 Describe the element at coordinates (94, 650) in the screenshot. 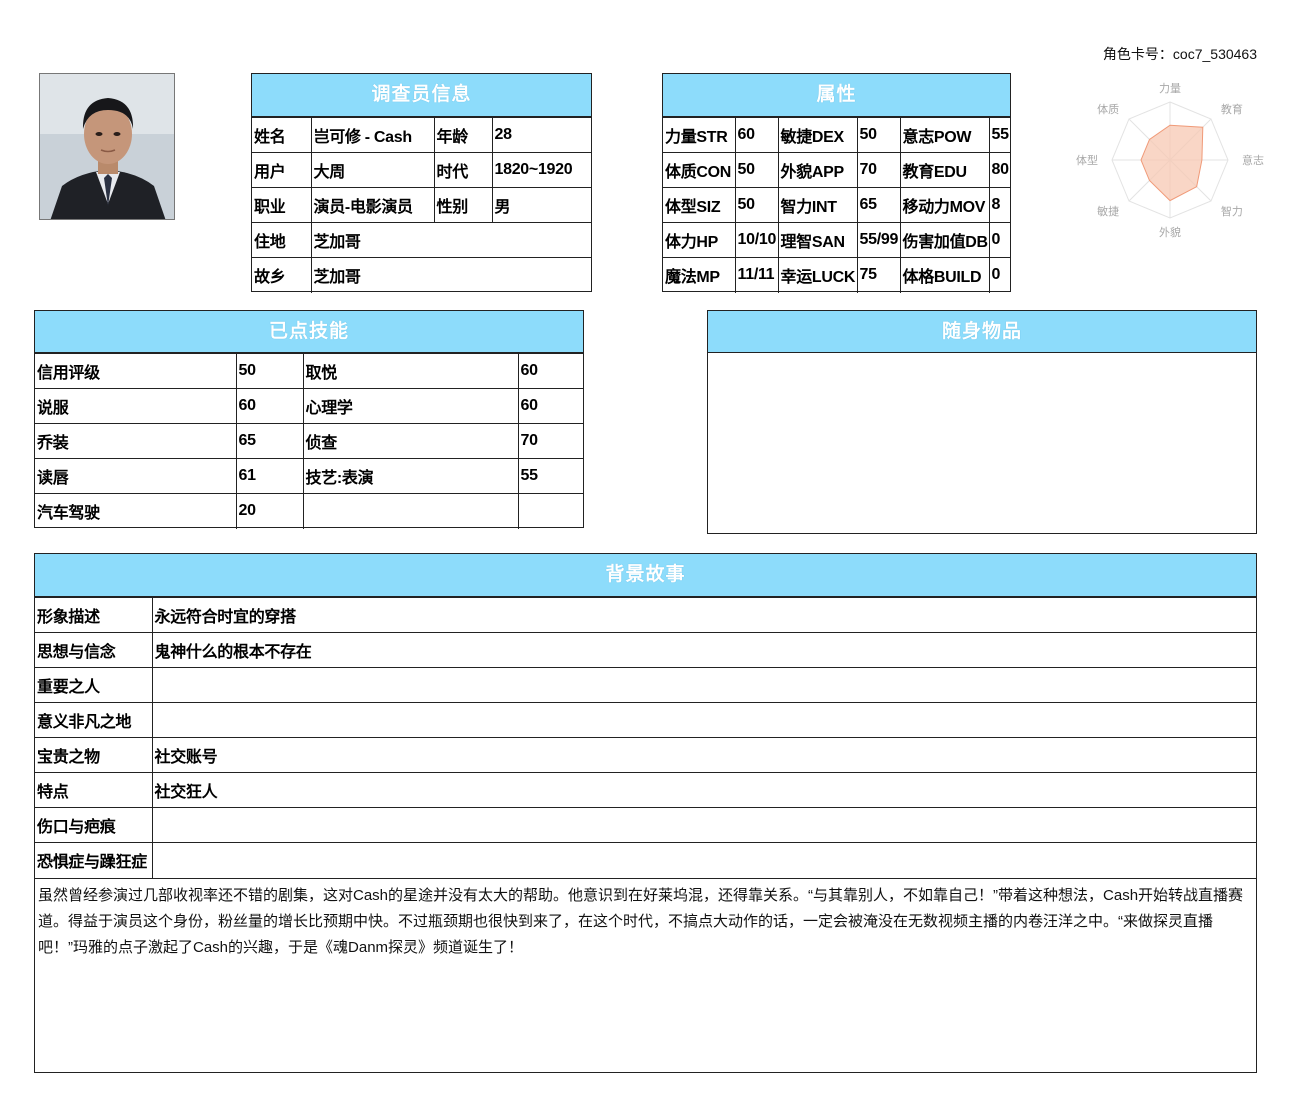

I see `story-label: 思想与信念` at that location.